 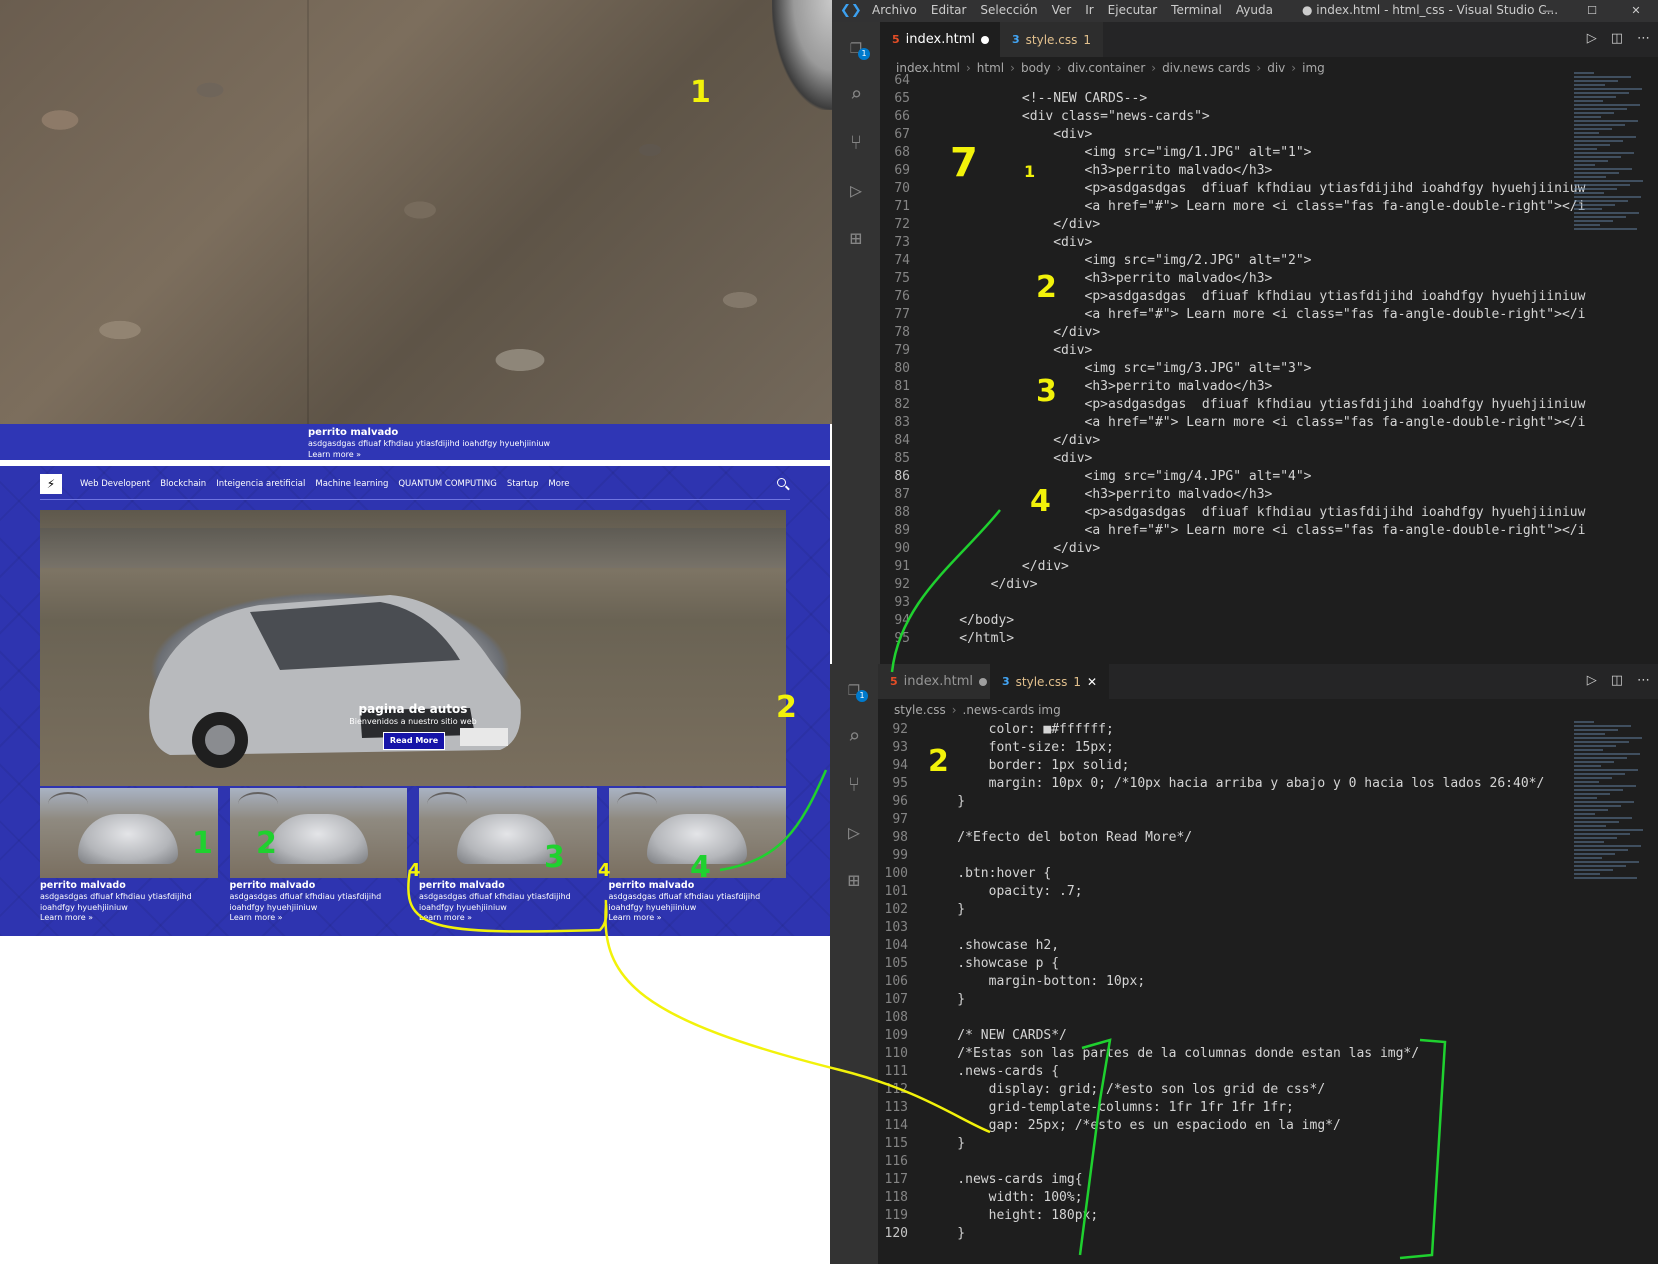 What do you see at coordinates (1211, 874) in the screenshot?
I see `code-line: 100 .btn:hover {` at bounding box center [1211, 874].